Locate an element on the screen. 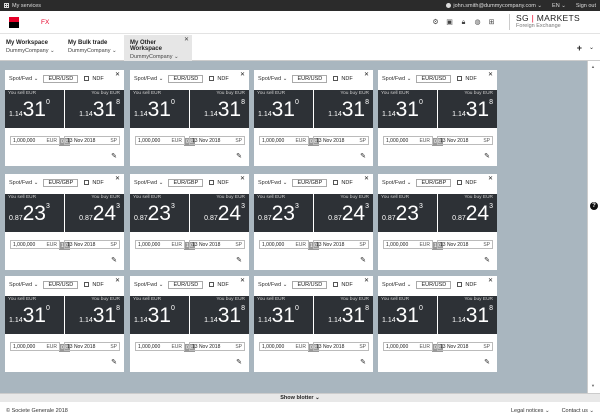 The image size is (600, 419). lock-icon: 🔒︎ is located at coordinates (463, 22).